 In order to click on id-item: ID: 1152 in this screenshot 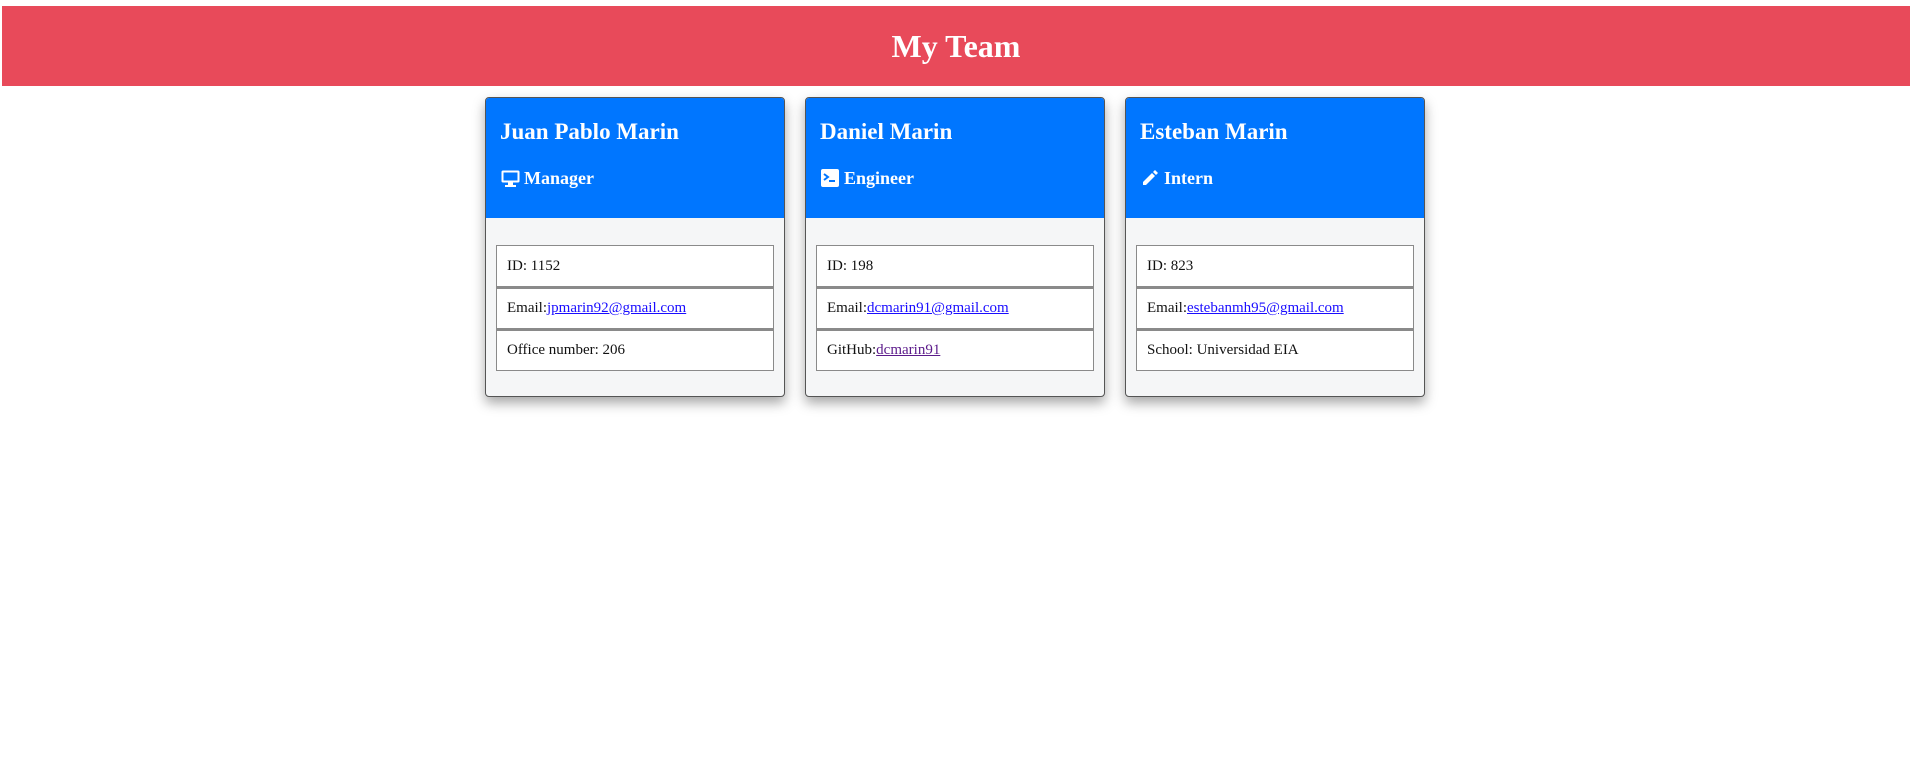, I will do `click(635, 266)`.